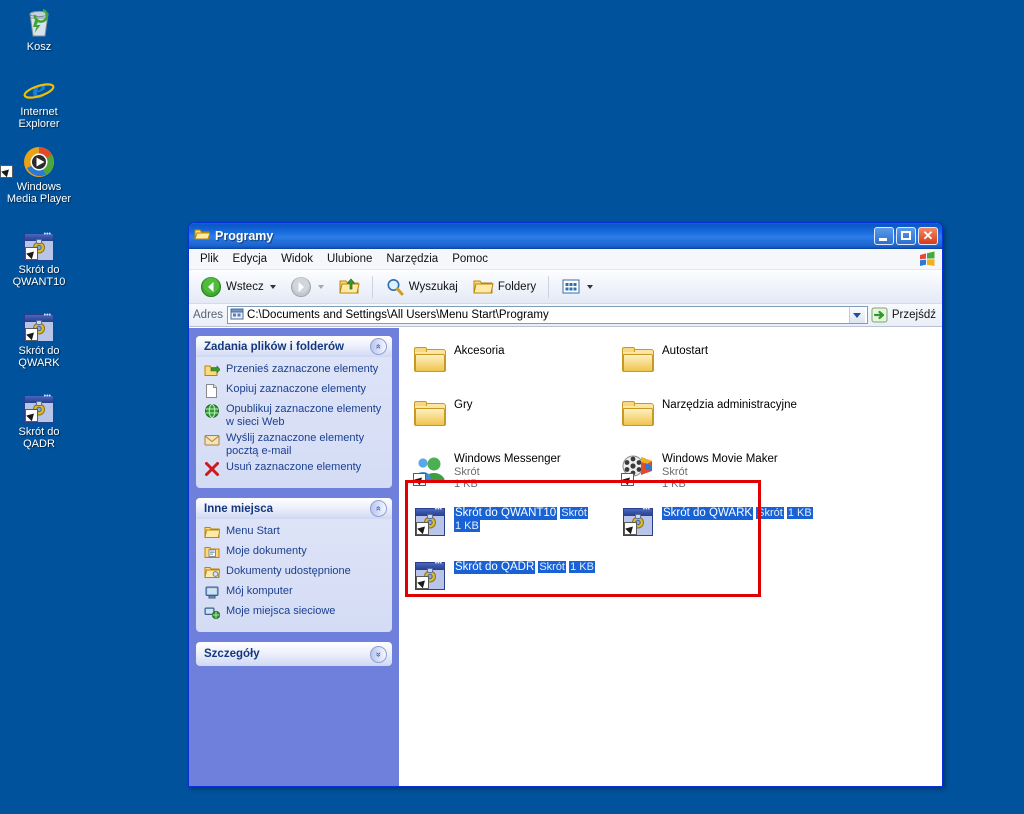  I want to click on desktop-icon-shortcut-qwark: Skrót do QWARK, so click(39, 338).